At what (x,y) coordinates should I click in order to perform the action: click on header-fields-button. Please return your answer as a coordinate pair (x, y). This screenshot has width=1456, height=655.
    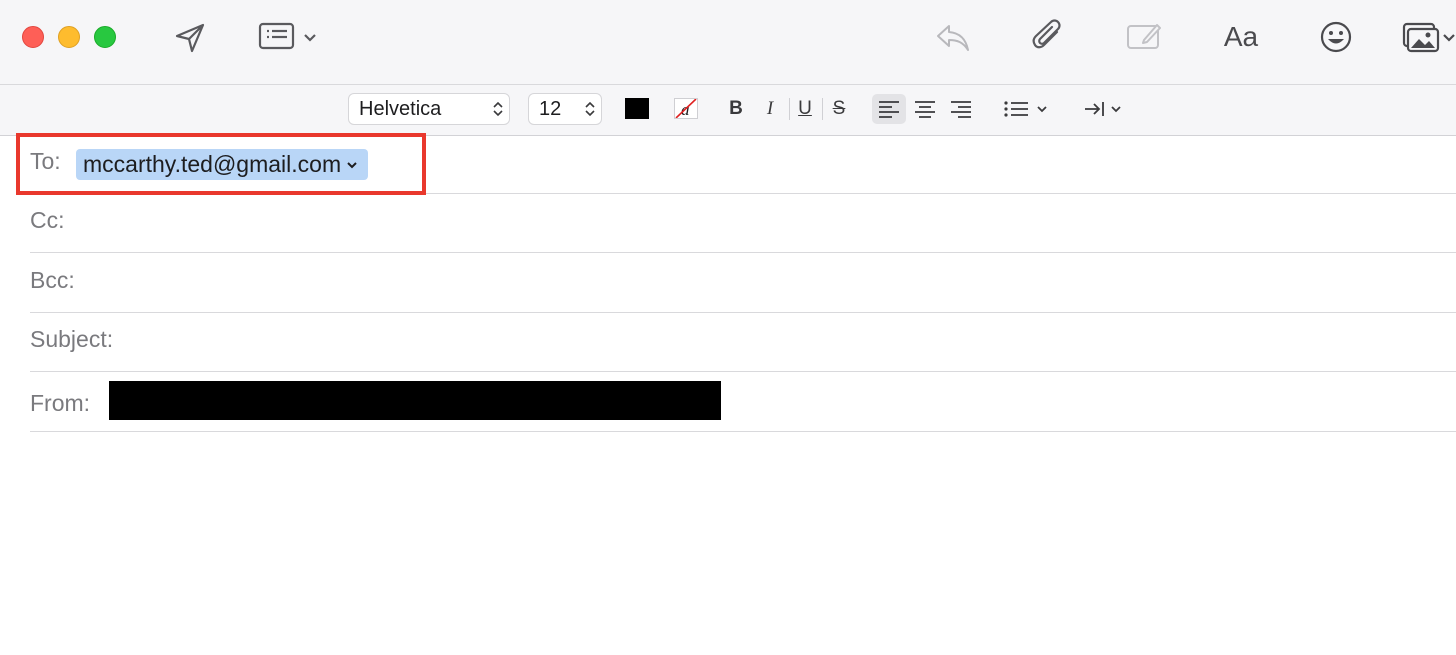
    Looking at the image, I should click on (290, 37).